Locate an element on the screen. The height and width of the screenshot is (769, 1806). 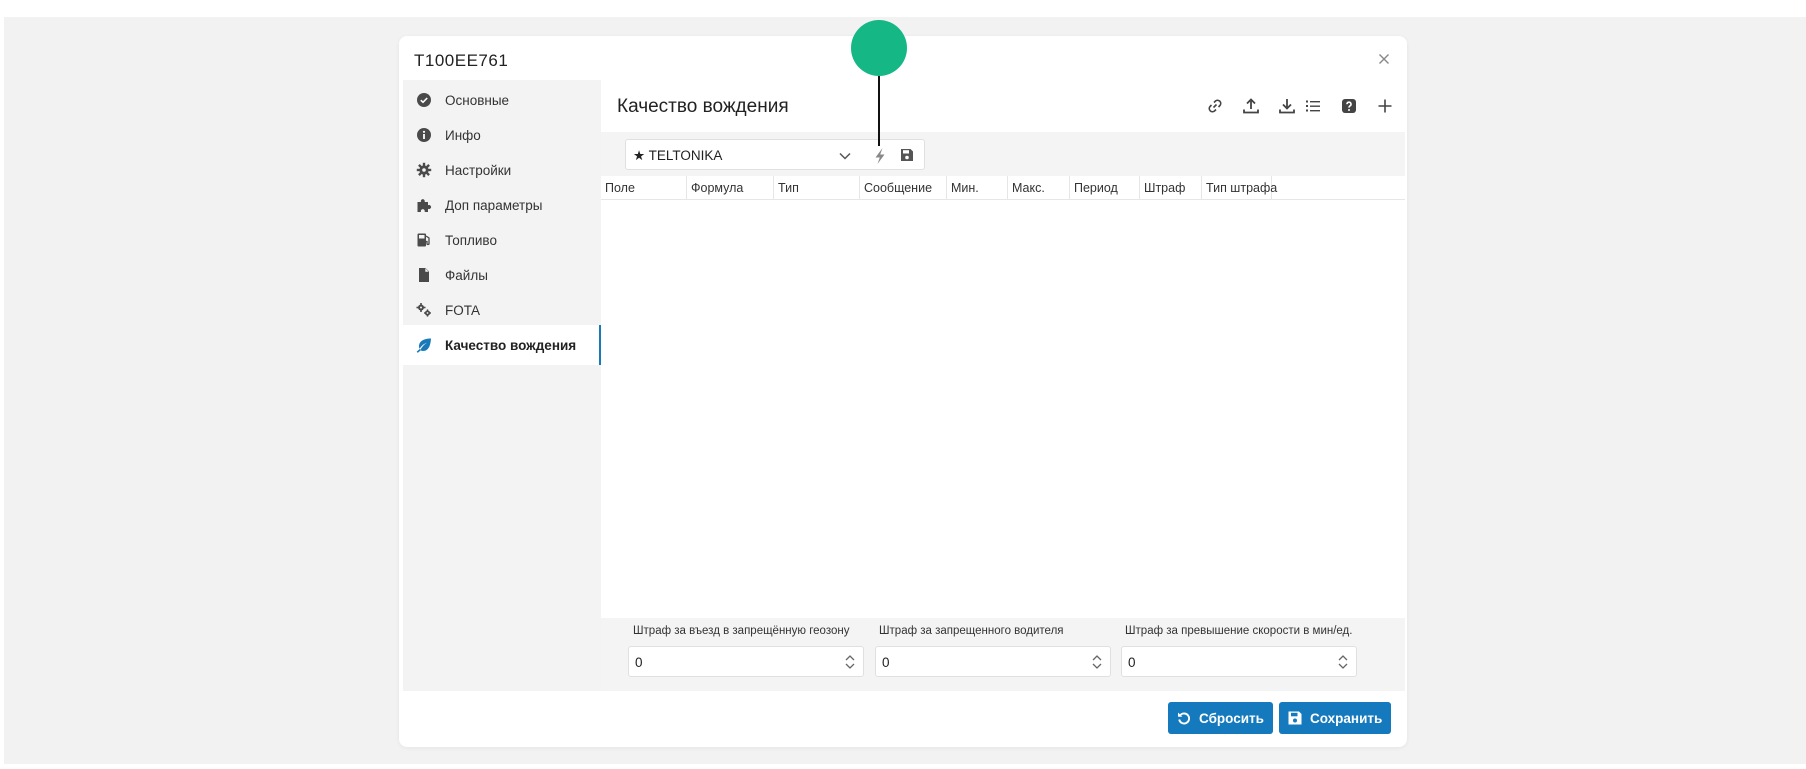
info-circle-icon is located at coordinates (424, 135).